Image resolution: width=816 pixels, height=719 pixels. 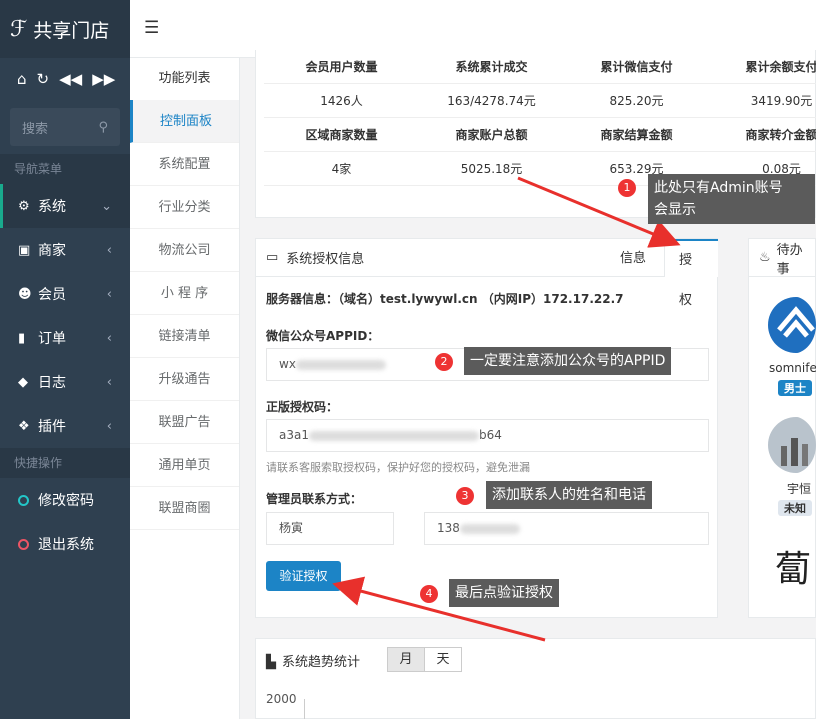 I want to click on callout-note: 添加联系人的姓名和电话, so click(x=569, y=495).